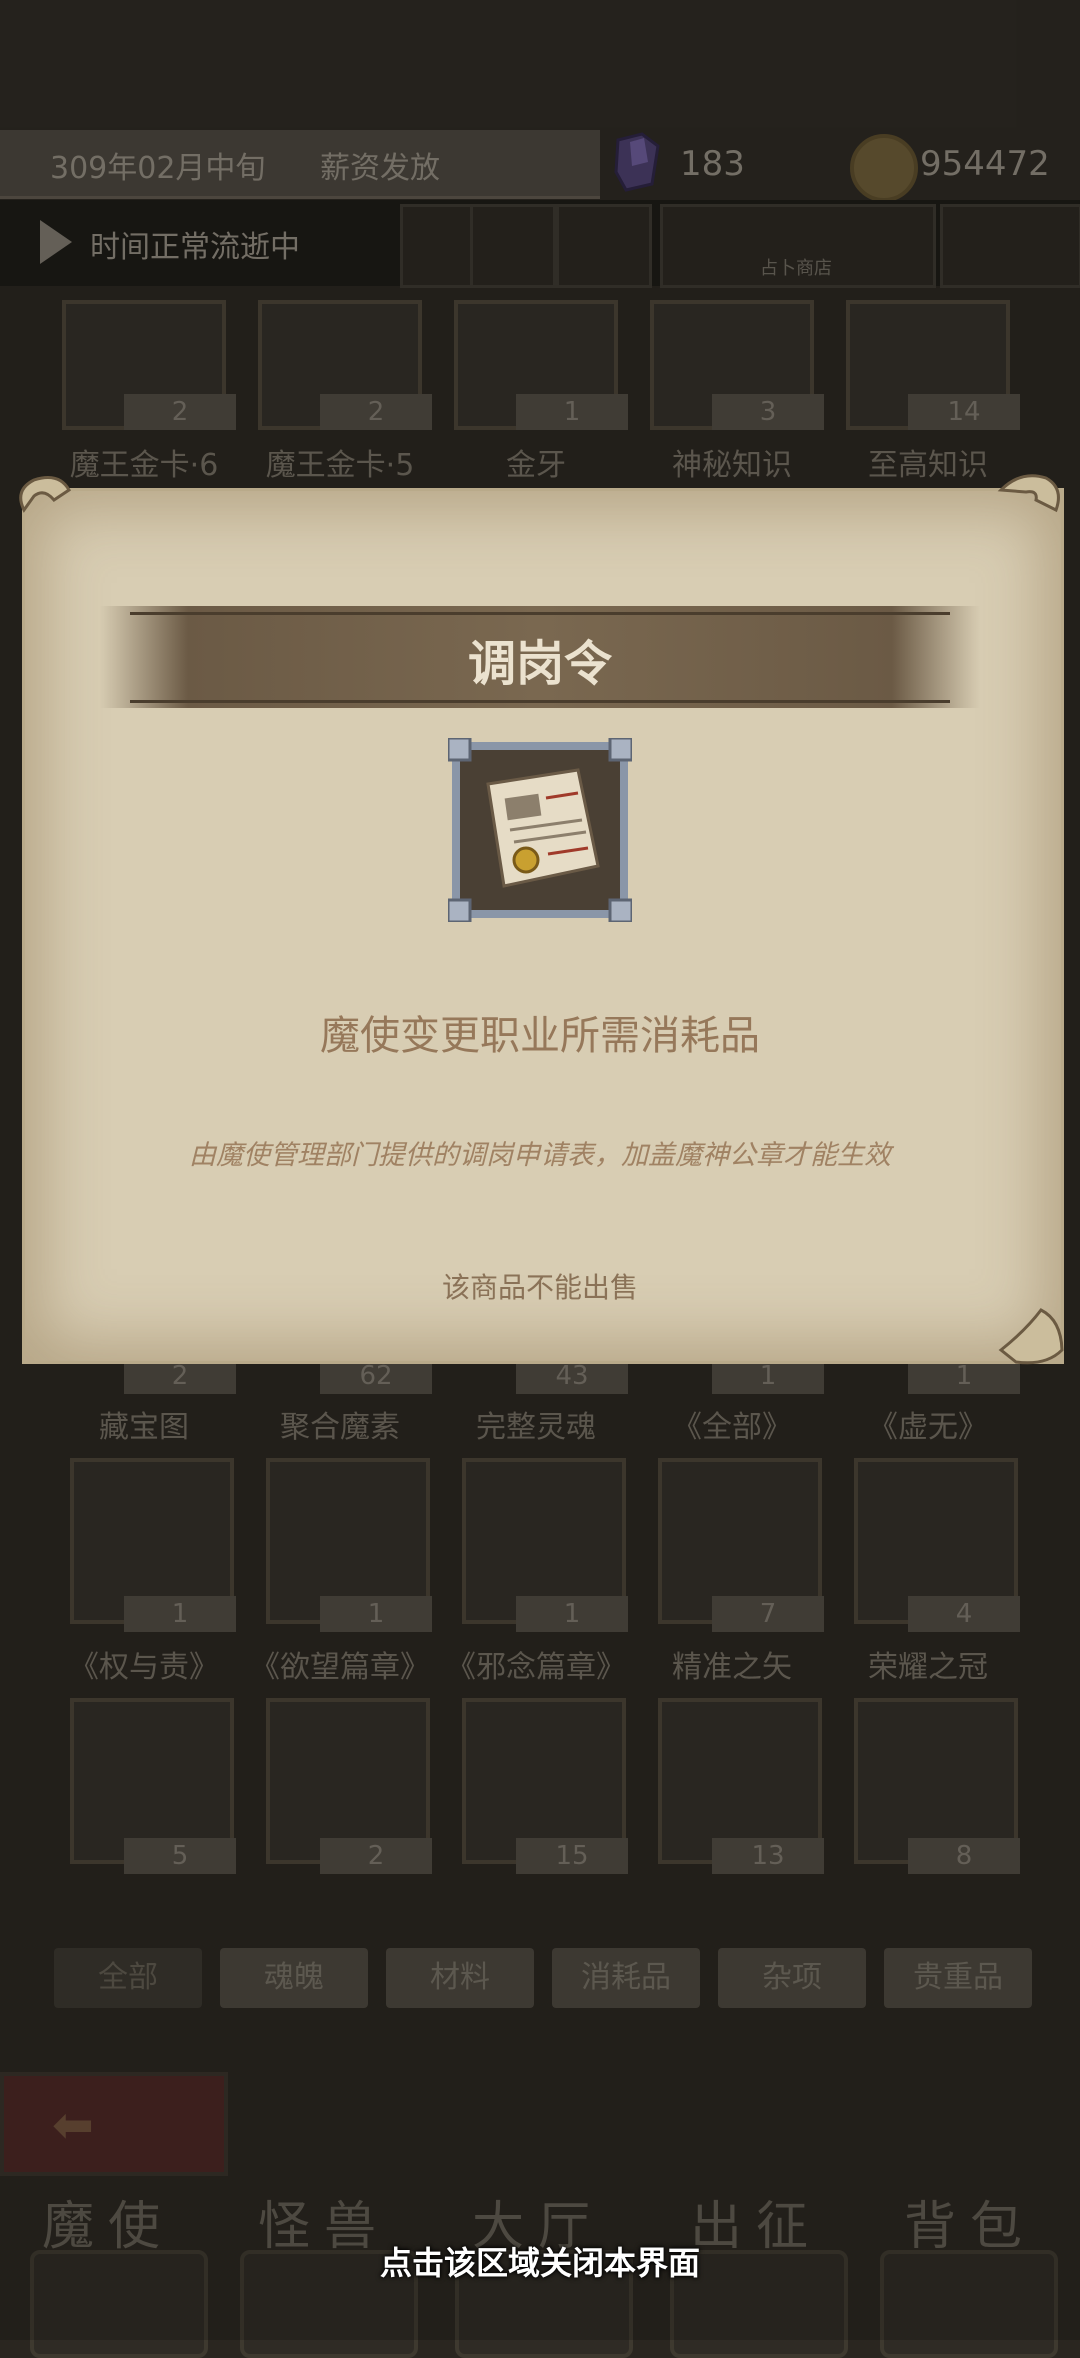 The width and height of the screenshot is (1080, 2358). I want to click on close-hint: 点击该区域关闭本界面, so click(540, 2261).